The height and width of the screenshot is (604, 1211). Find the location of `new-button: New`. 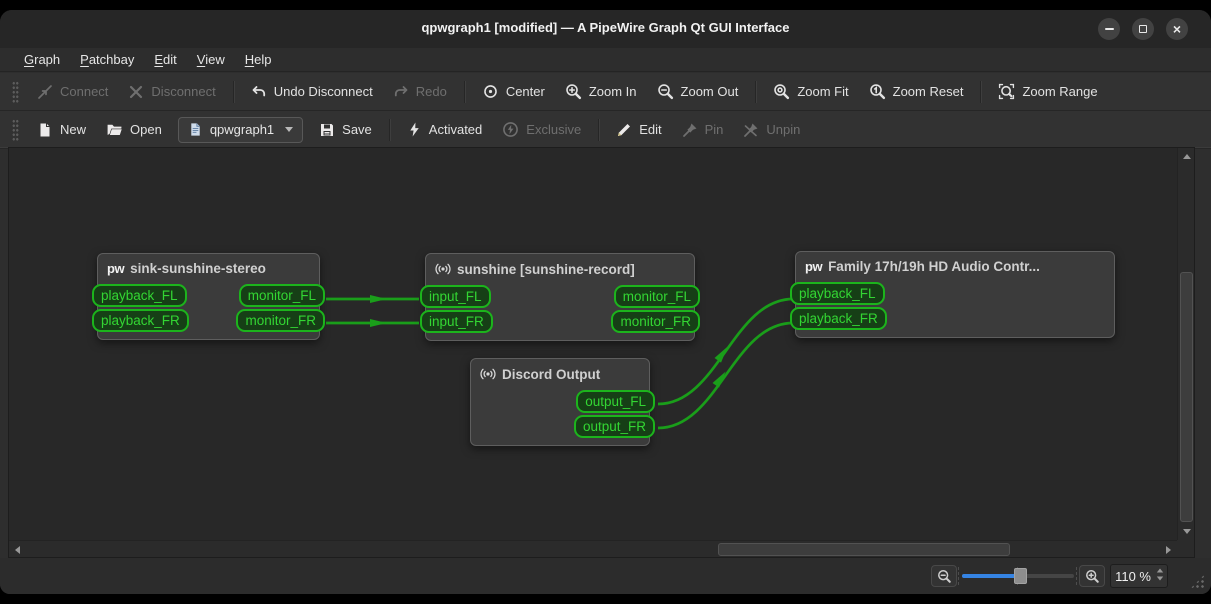

new-button: New is located at coordinates (61, 130).